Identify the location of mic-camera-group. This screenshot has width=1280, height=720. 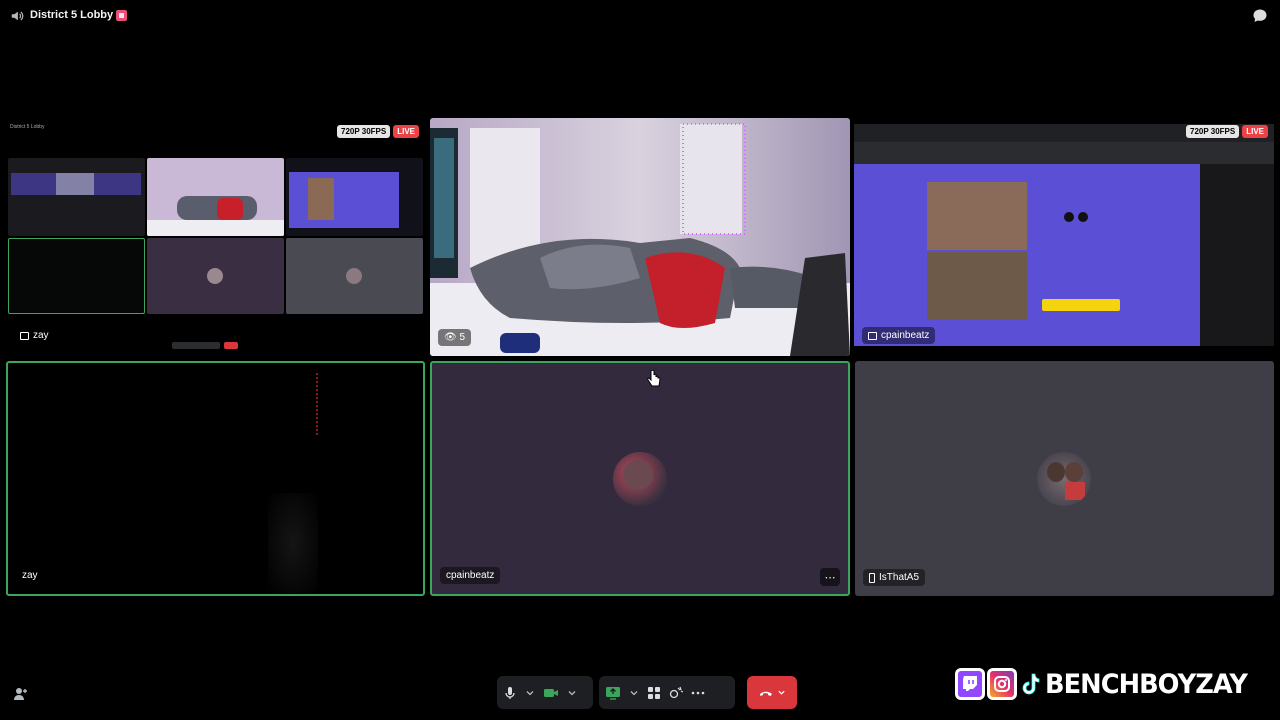
(545, 692).